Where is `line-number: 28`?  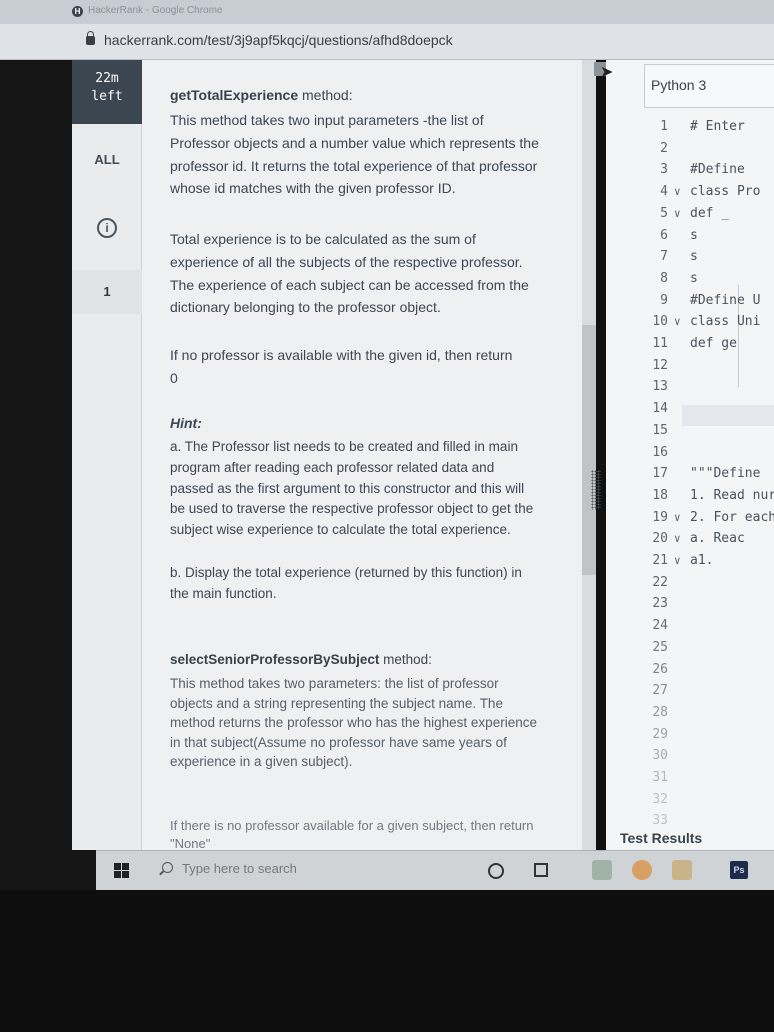 line-number: 28 is located at coordinates (660, 712).